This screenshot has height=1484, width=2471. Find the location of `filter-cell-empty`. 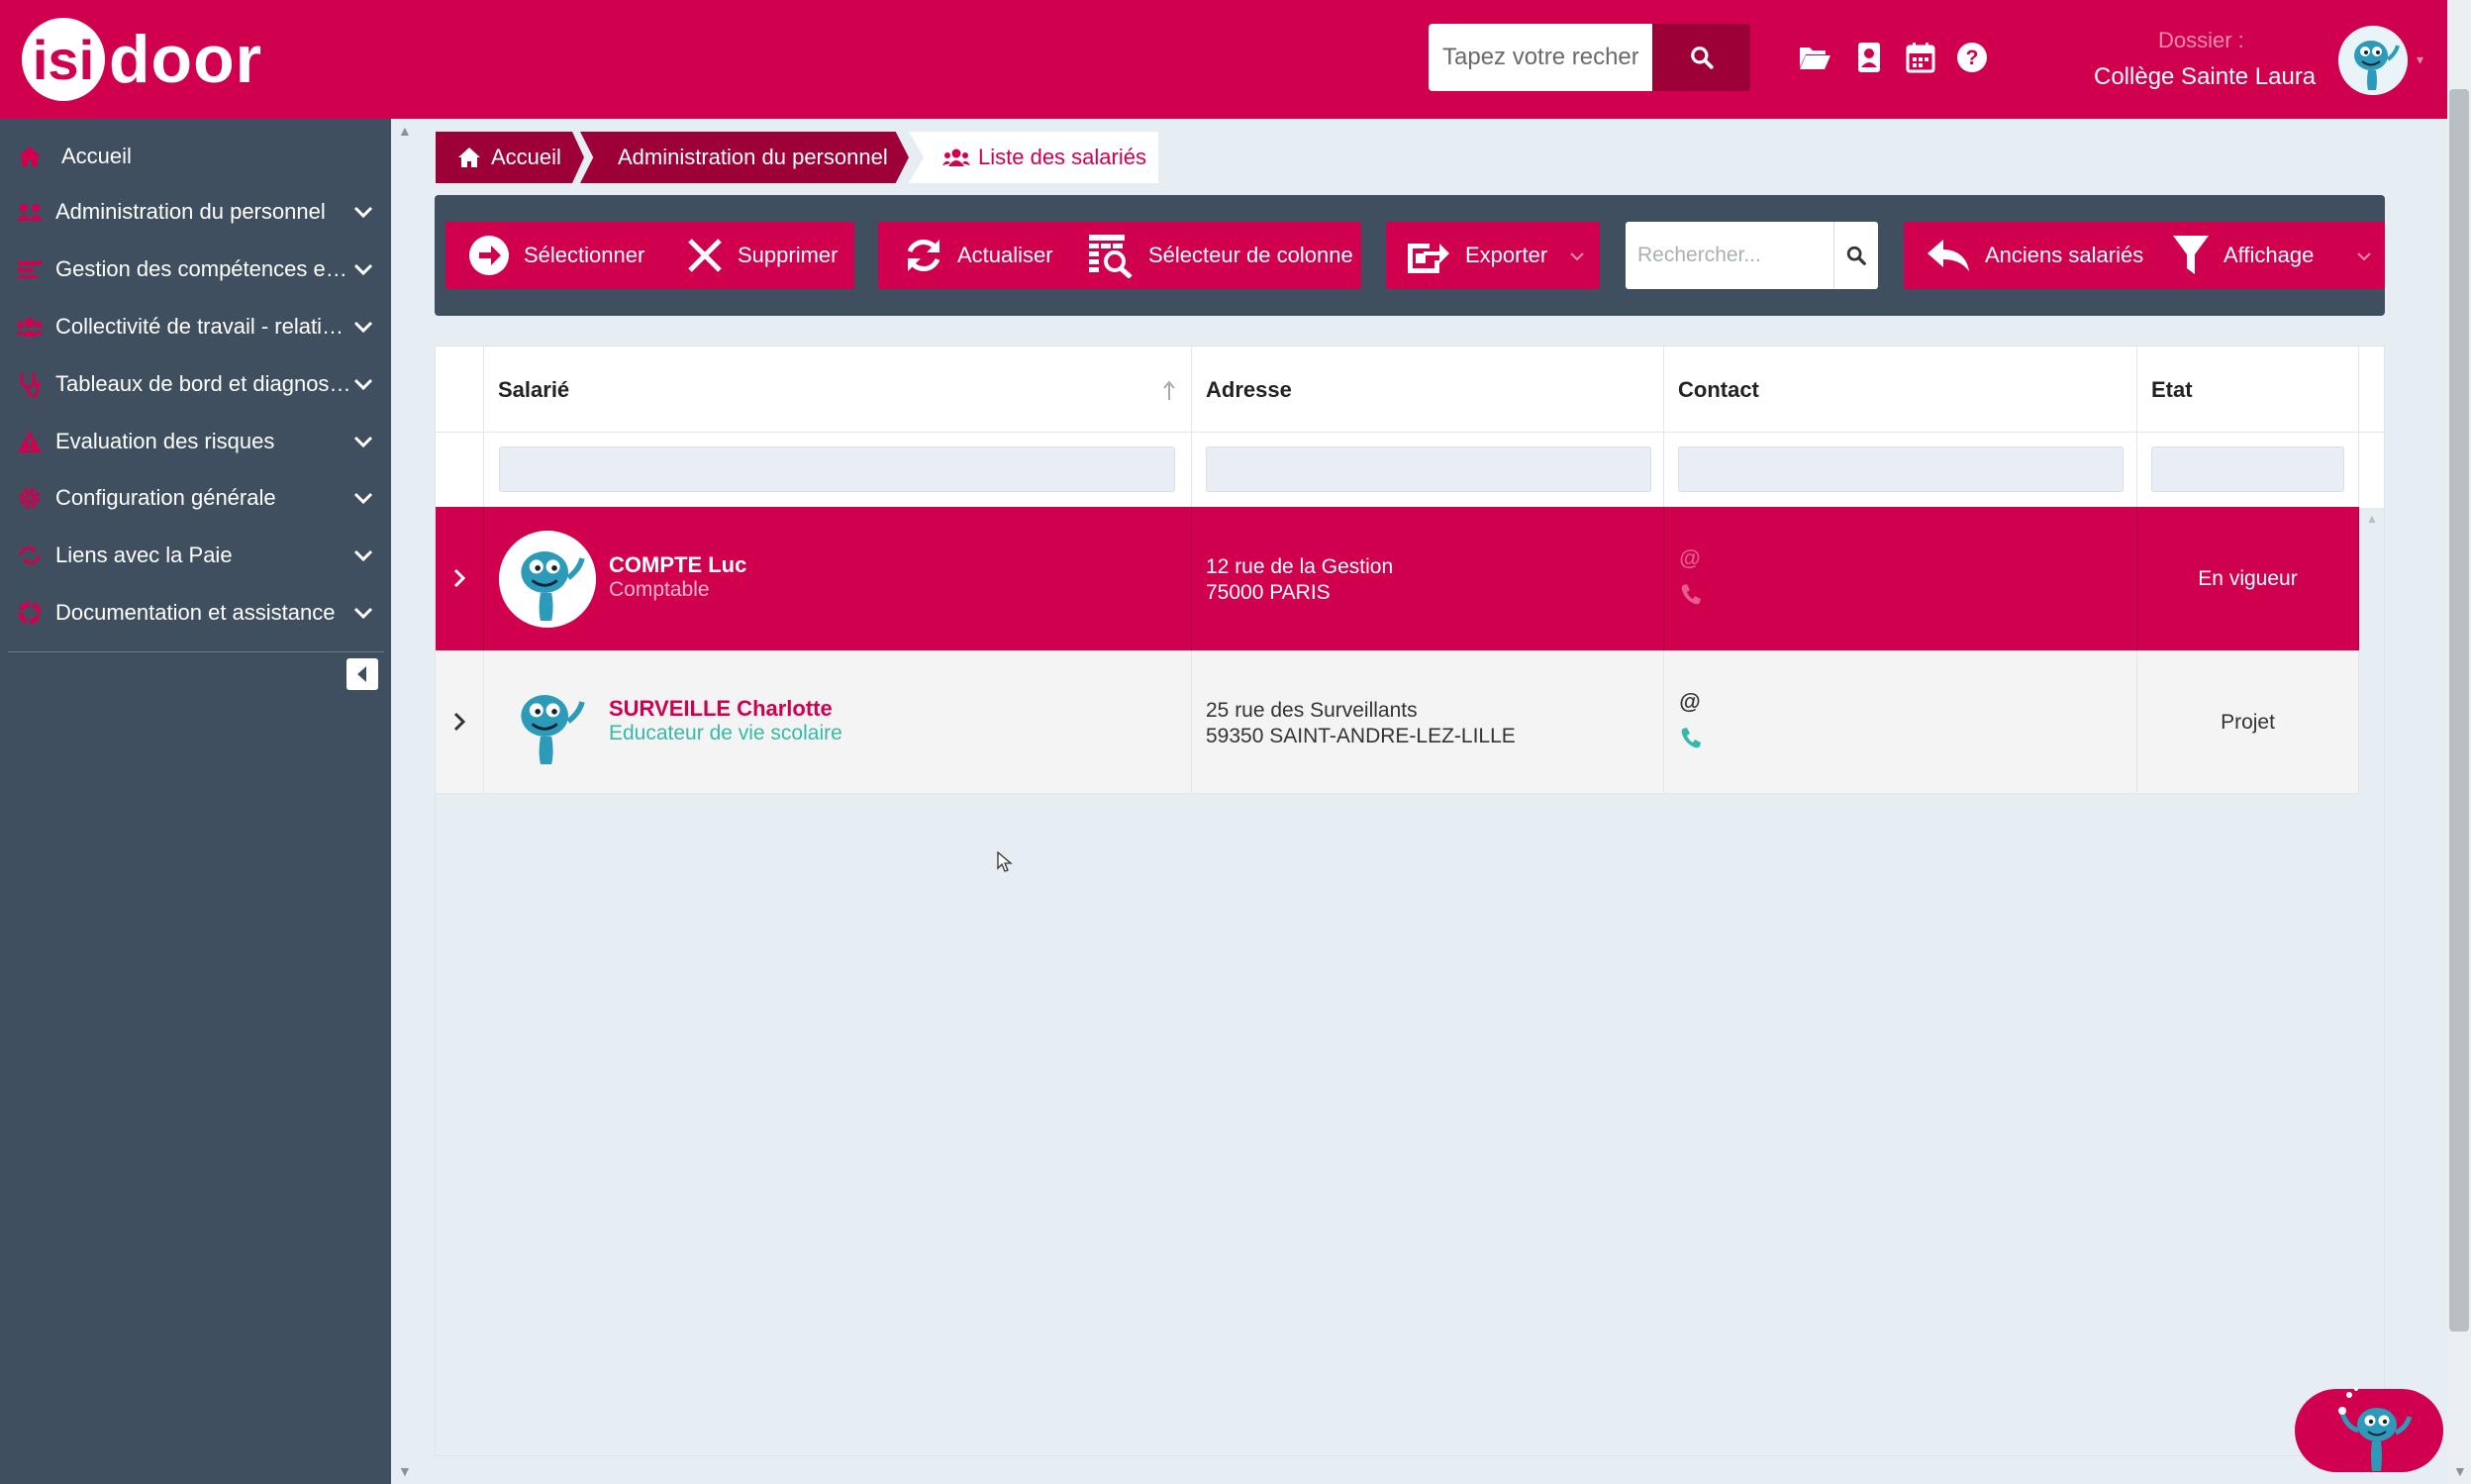

filter-cell-empty is located at coordinates (460, 470).